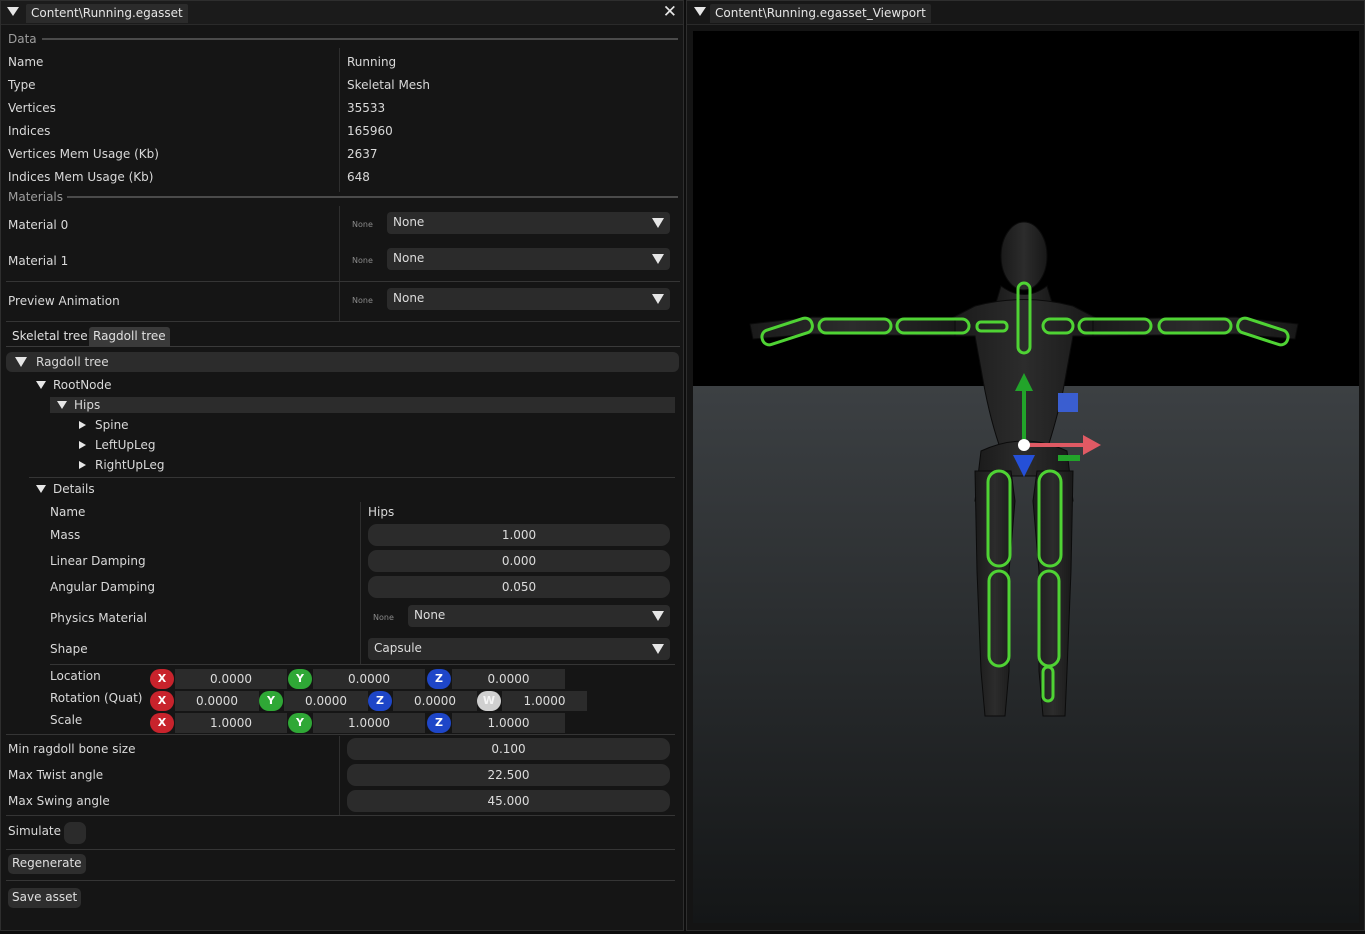 The width and height of the screenshot is (1365, 934). I want to click on viewport-title: Content\Running.egasset_Viewport, so click(820, 13).